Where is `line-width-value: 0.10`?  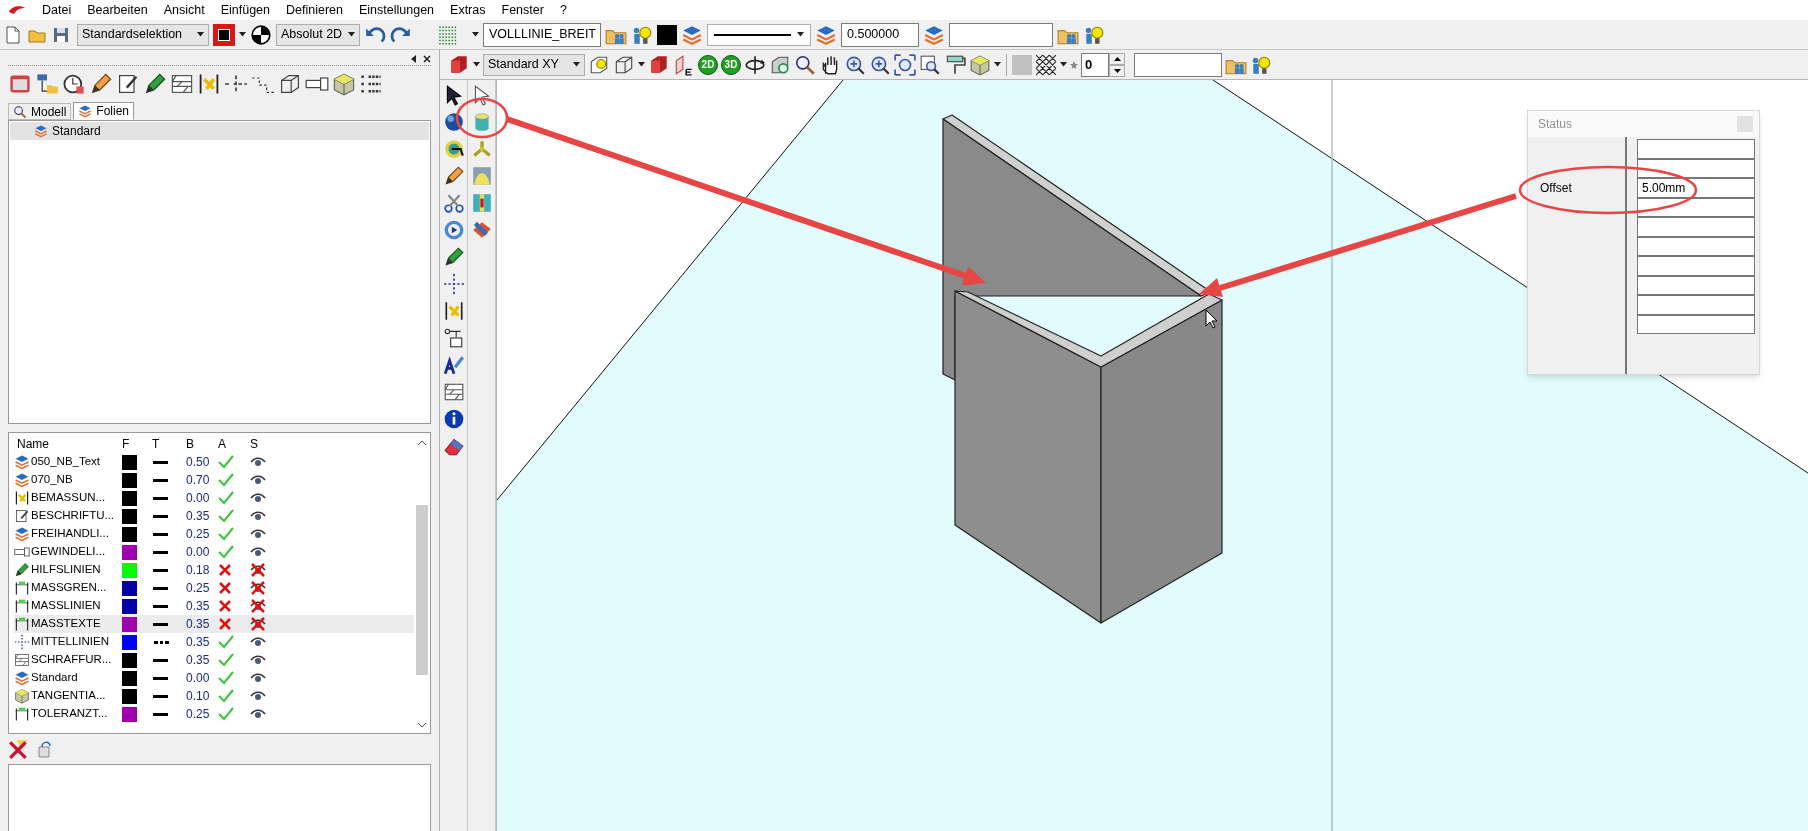
line-width-value: 0.10 is located at coordinates (198, 696).